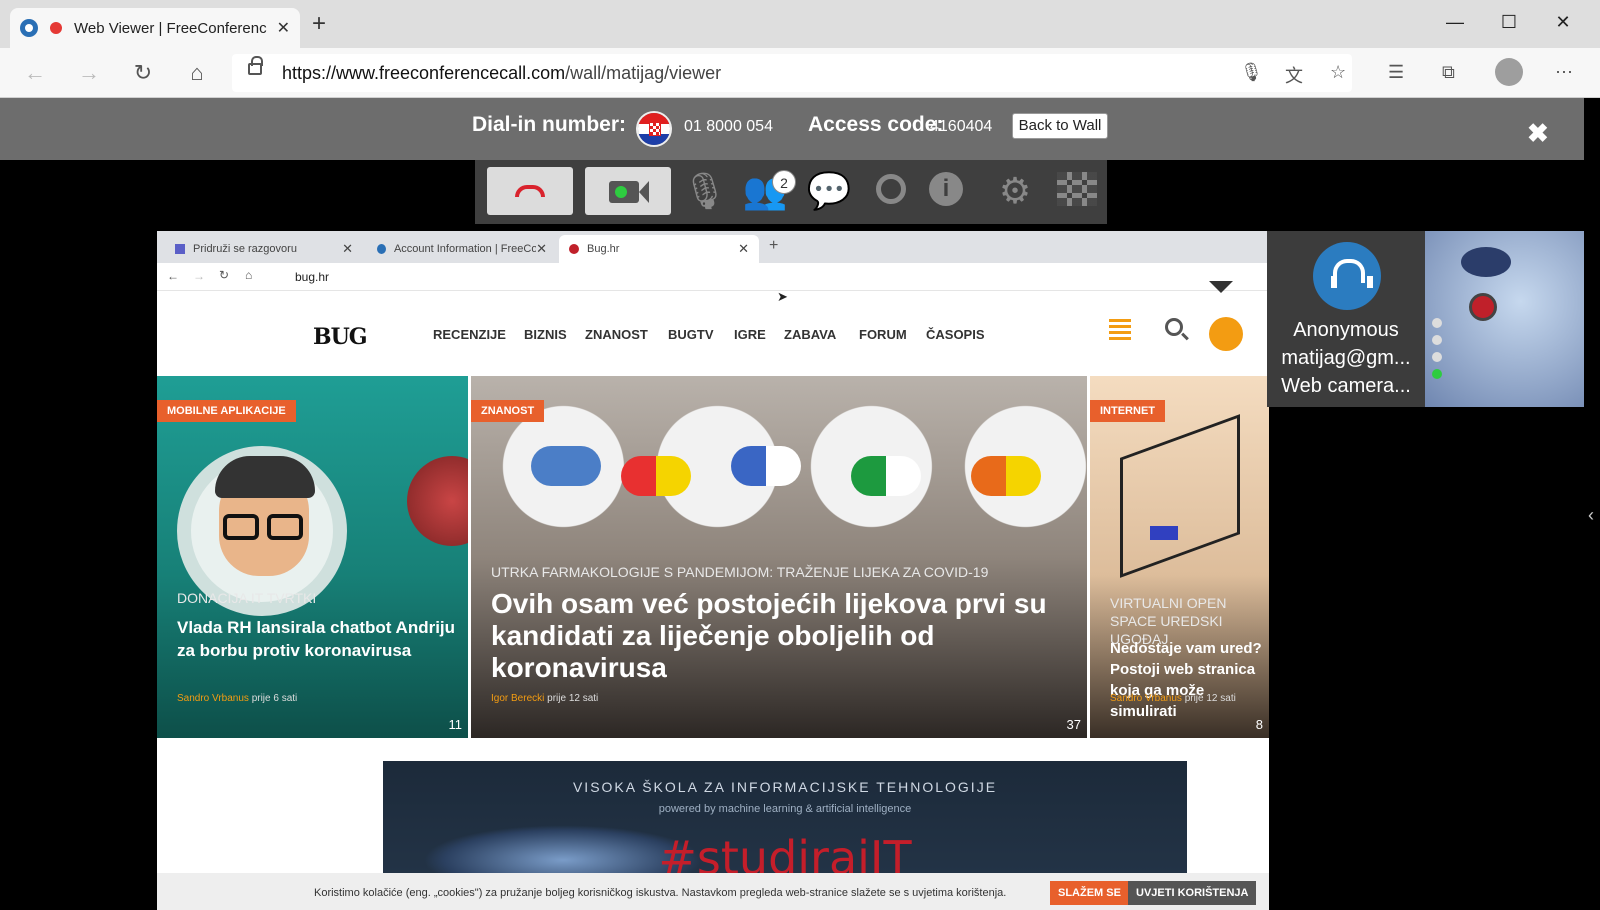 The width and height of the screenshot is (1600, 910). What do you see at coordinates (643, 72) in the screenshot?
I see `url-path: /wall/matijag/viewer` at bounding box center [643, 72].